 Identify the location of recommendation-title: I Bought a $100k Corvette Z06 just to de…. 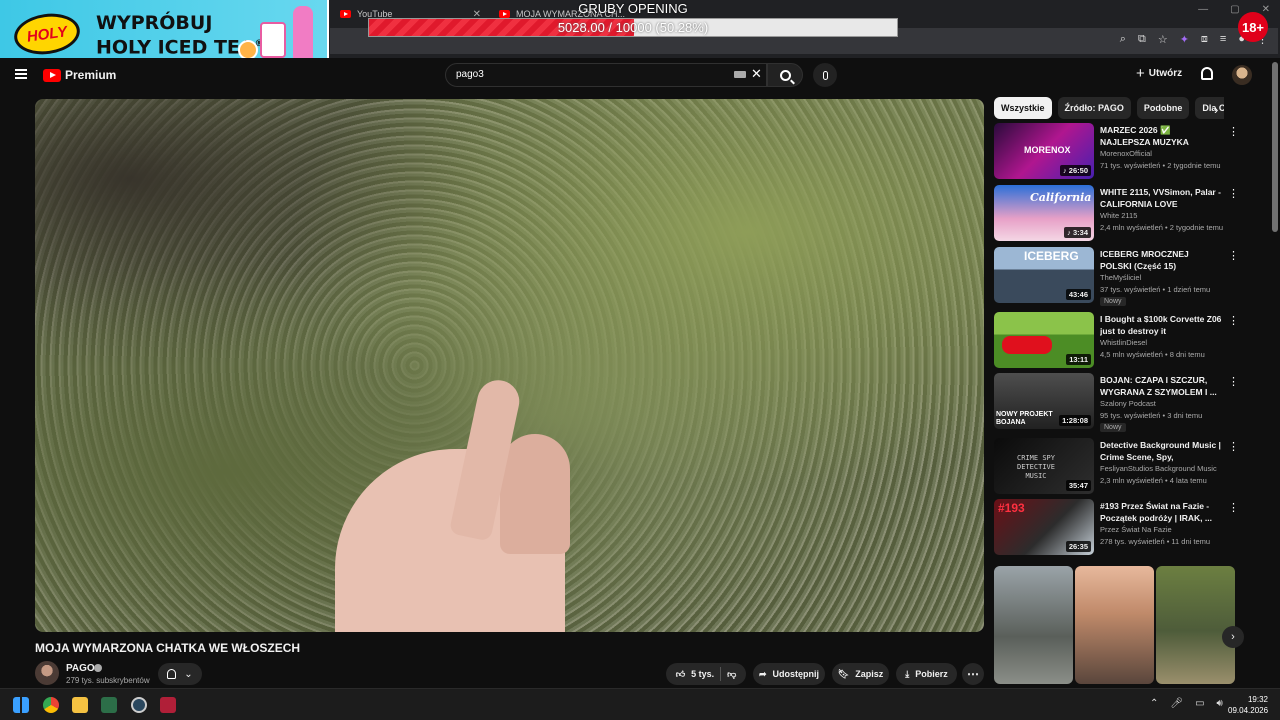
(1161, 325).